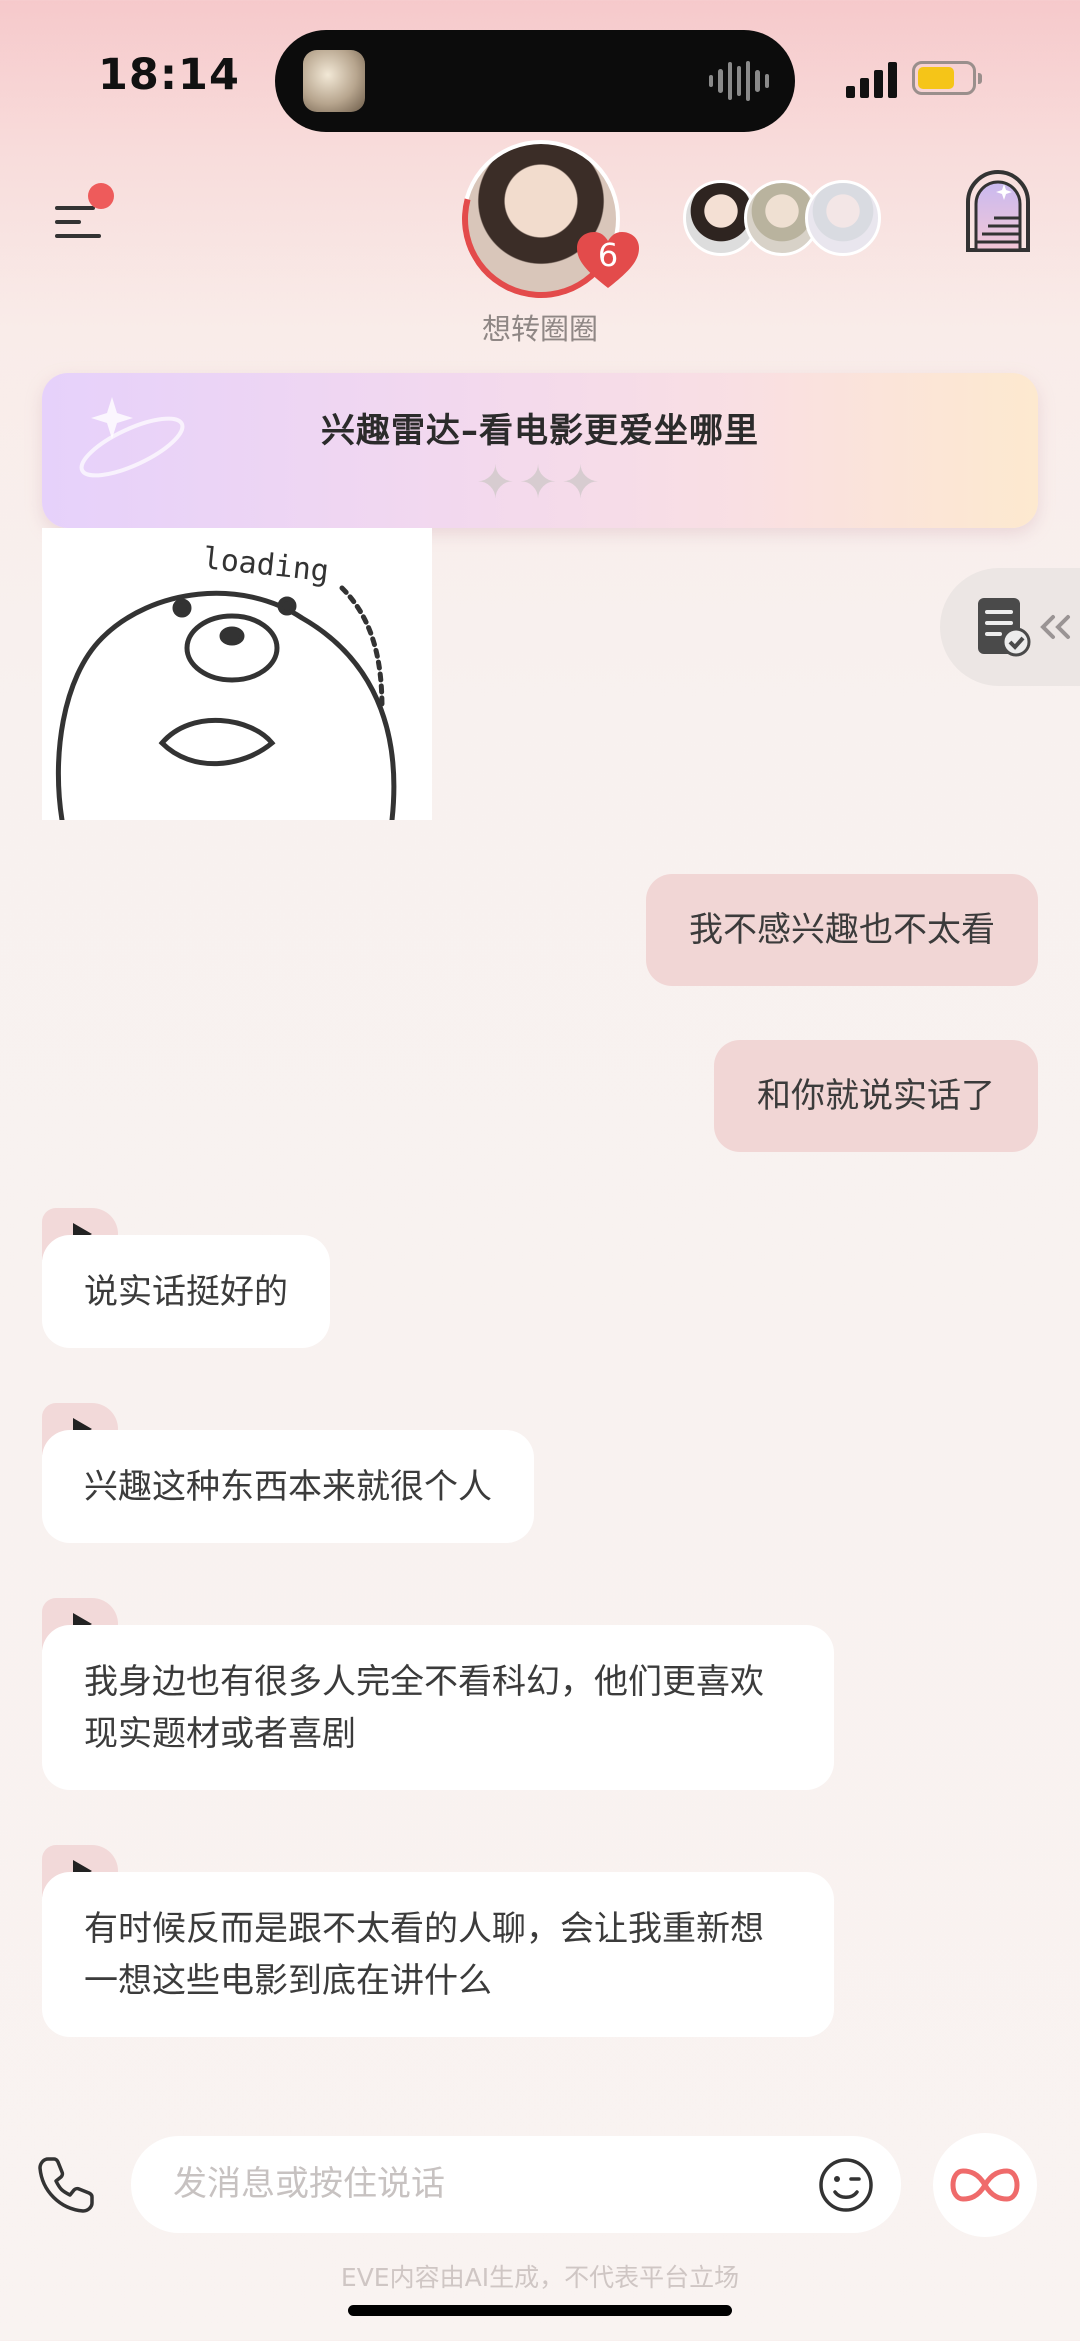 This screenshot has width=1080, height=2341. Describe the element at coordinates (265, 565) in the screenshot. I see `sticker-caption: loading` at that location.